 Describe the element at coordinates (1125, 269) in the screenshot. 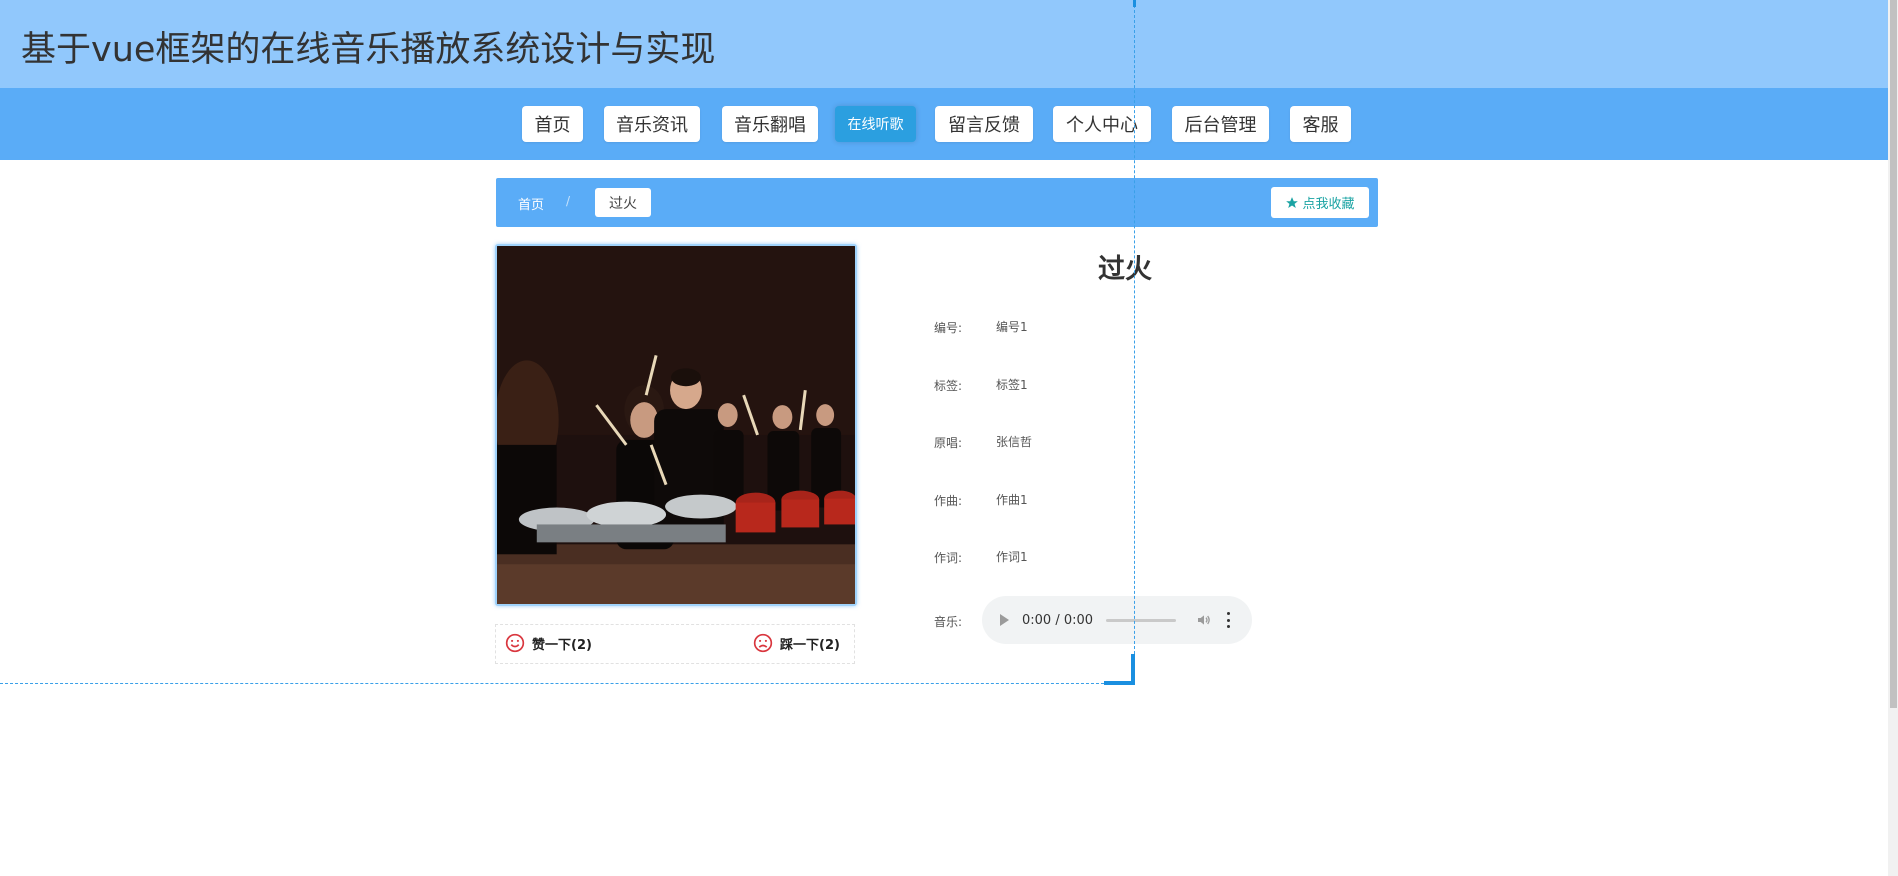

I see `song-title: 过火` at that location.